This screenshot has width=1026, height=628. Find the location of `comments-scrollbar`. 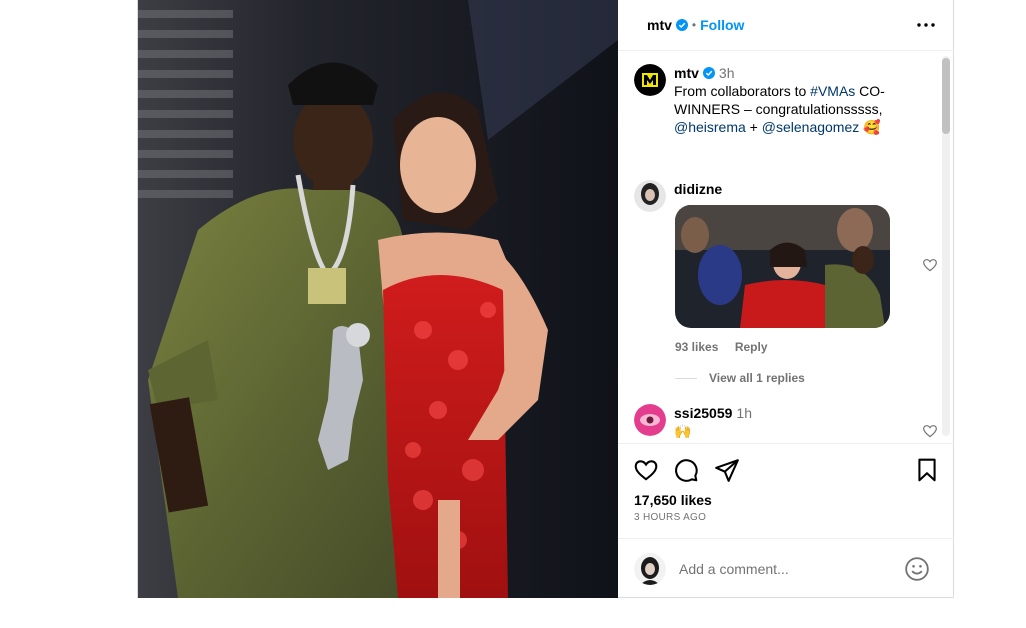

comments-scrollbar is located at coordinates (946, 246).